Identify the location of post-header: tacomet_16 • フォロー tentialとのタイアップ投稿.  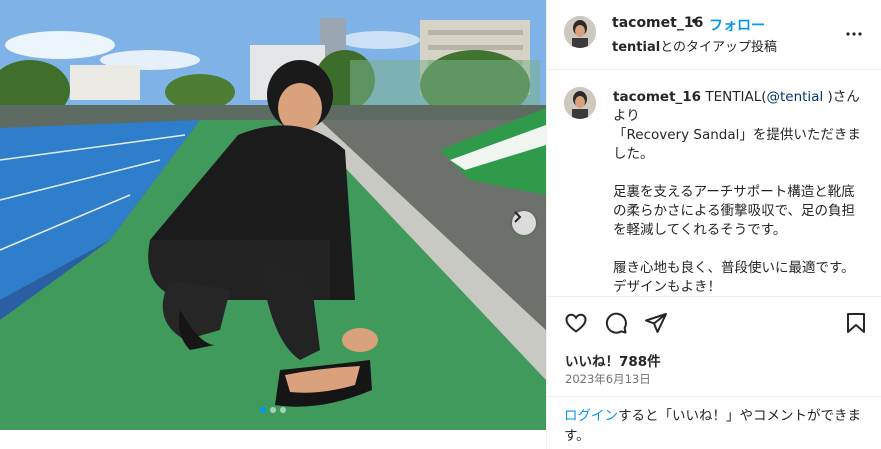
(714, 35).